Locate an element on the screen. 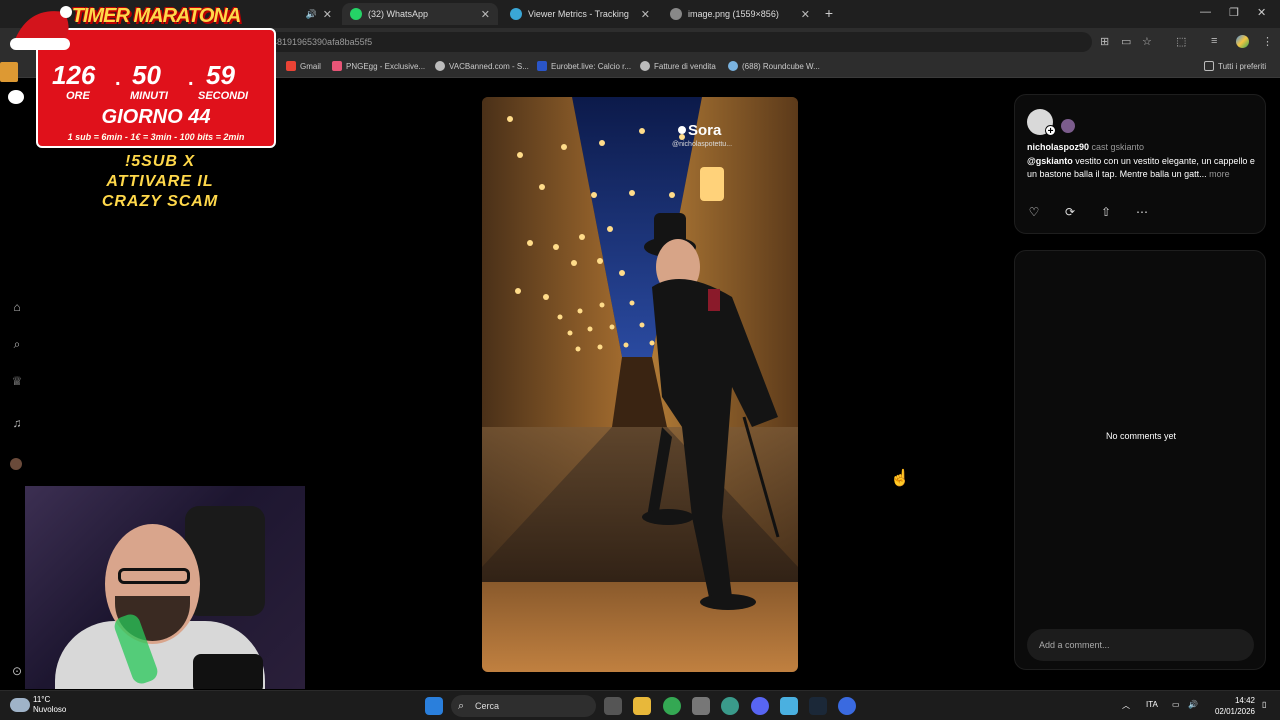  profile-avatar is located at coordinates (16, 464).